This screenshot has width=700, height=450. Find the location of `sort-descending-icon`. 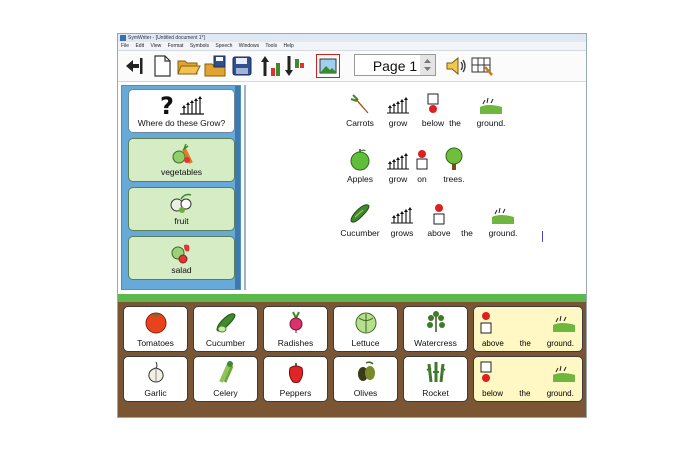

sort-descending-icon is located at coordinates (294, 66).